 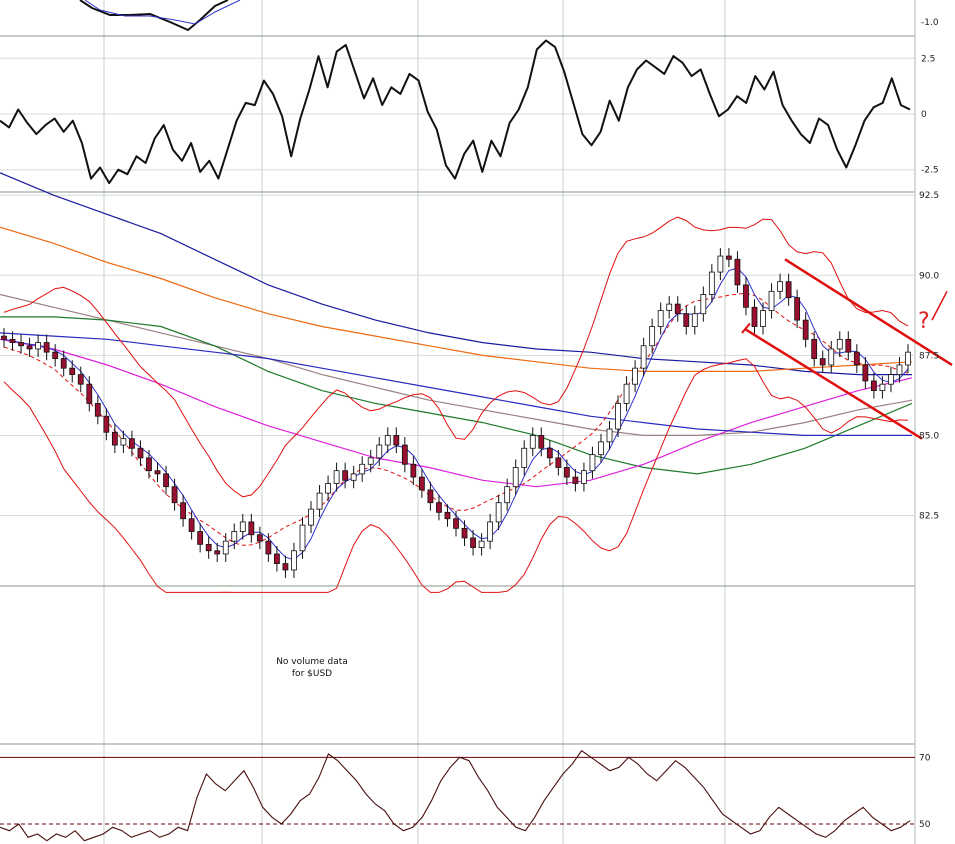 What do you see at coordinates (929, 356) in the screenshot?
I see `tick-label: 87.5` at bounding box center [929, 356].